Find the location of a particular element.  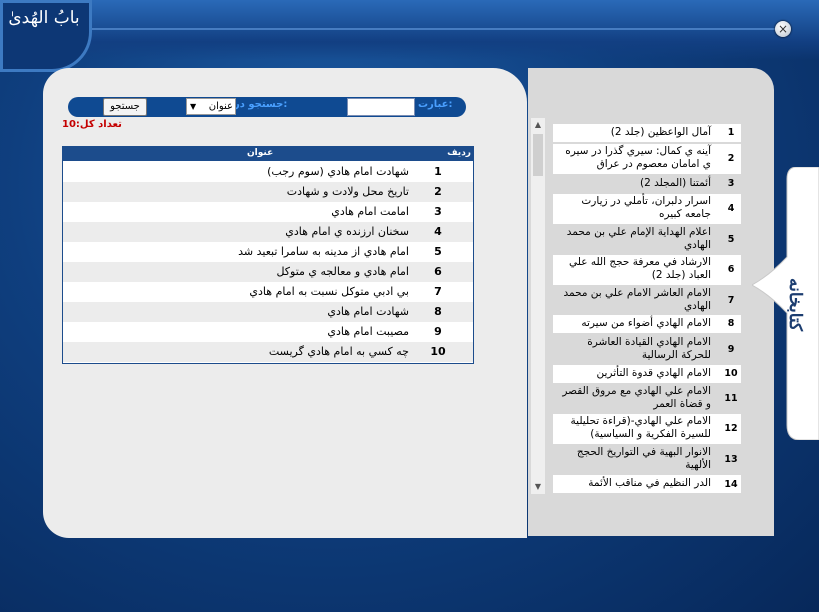

row-number: 2 is located at coordinates (438, 191).